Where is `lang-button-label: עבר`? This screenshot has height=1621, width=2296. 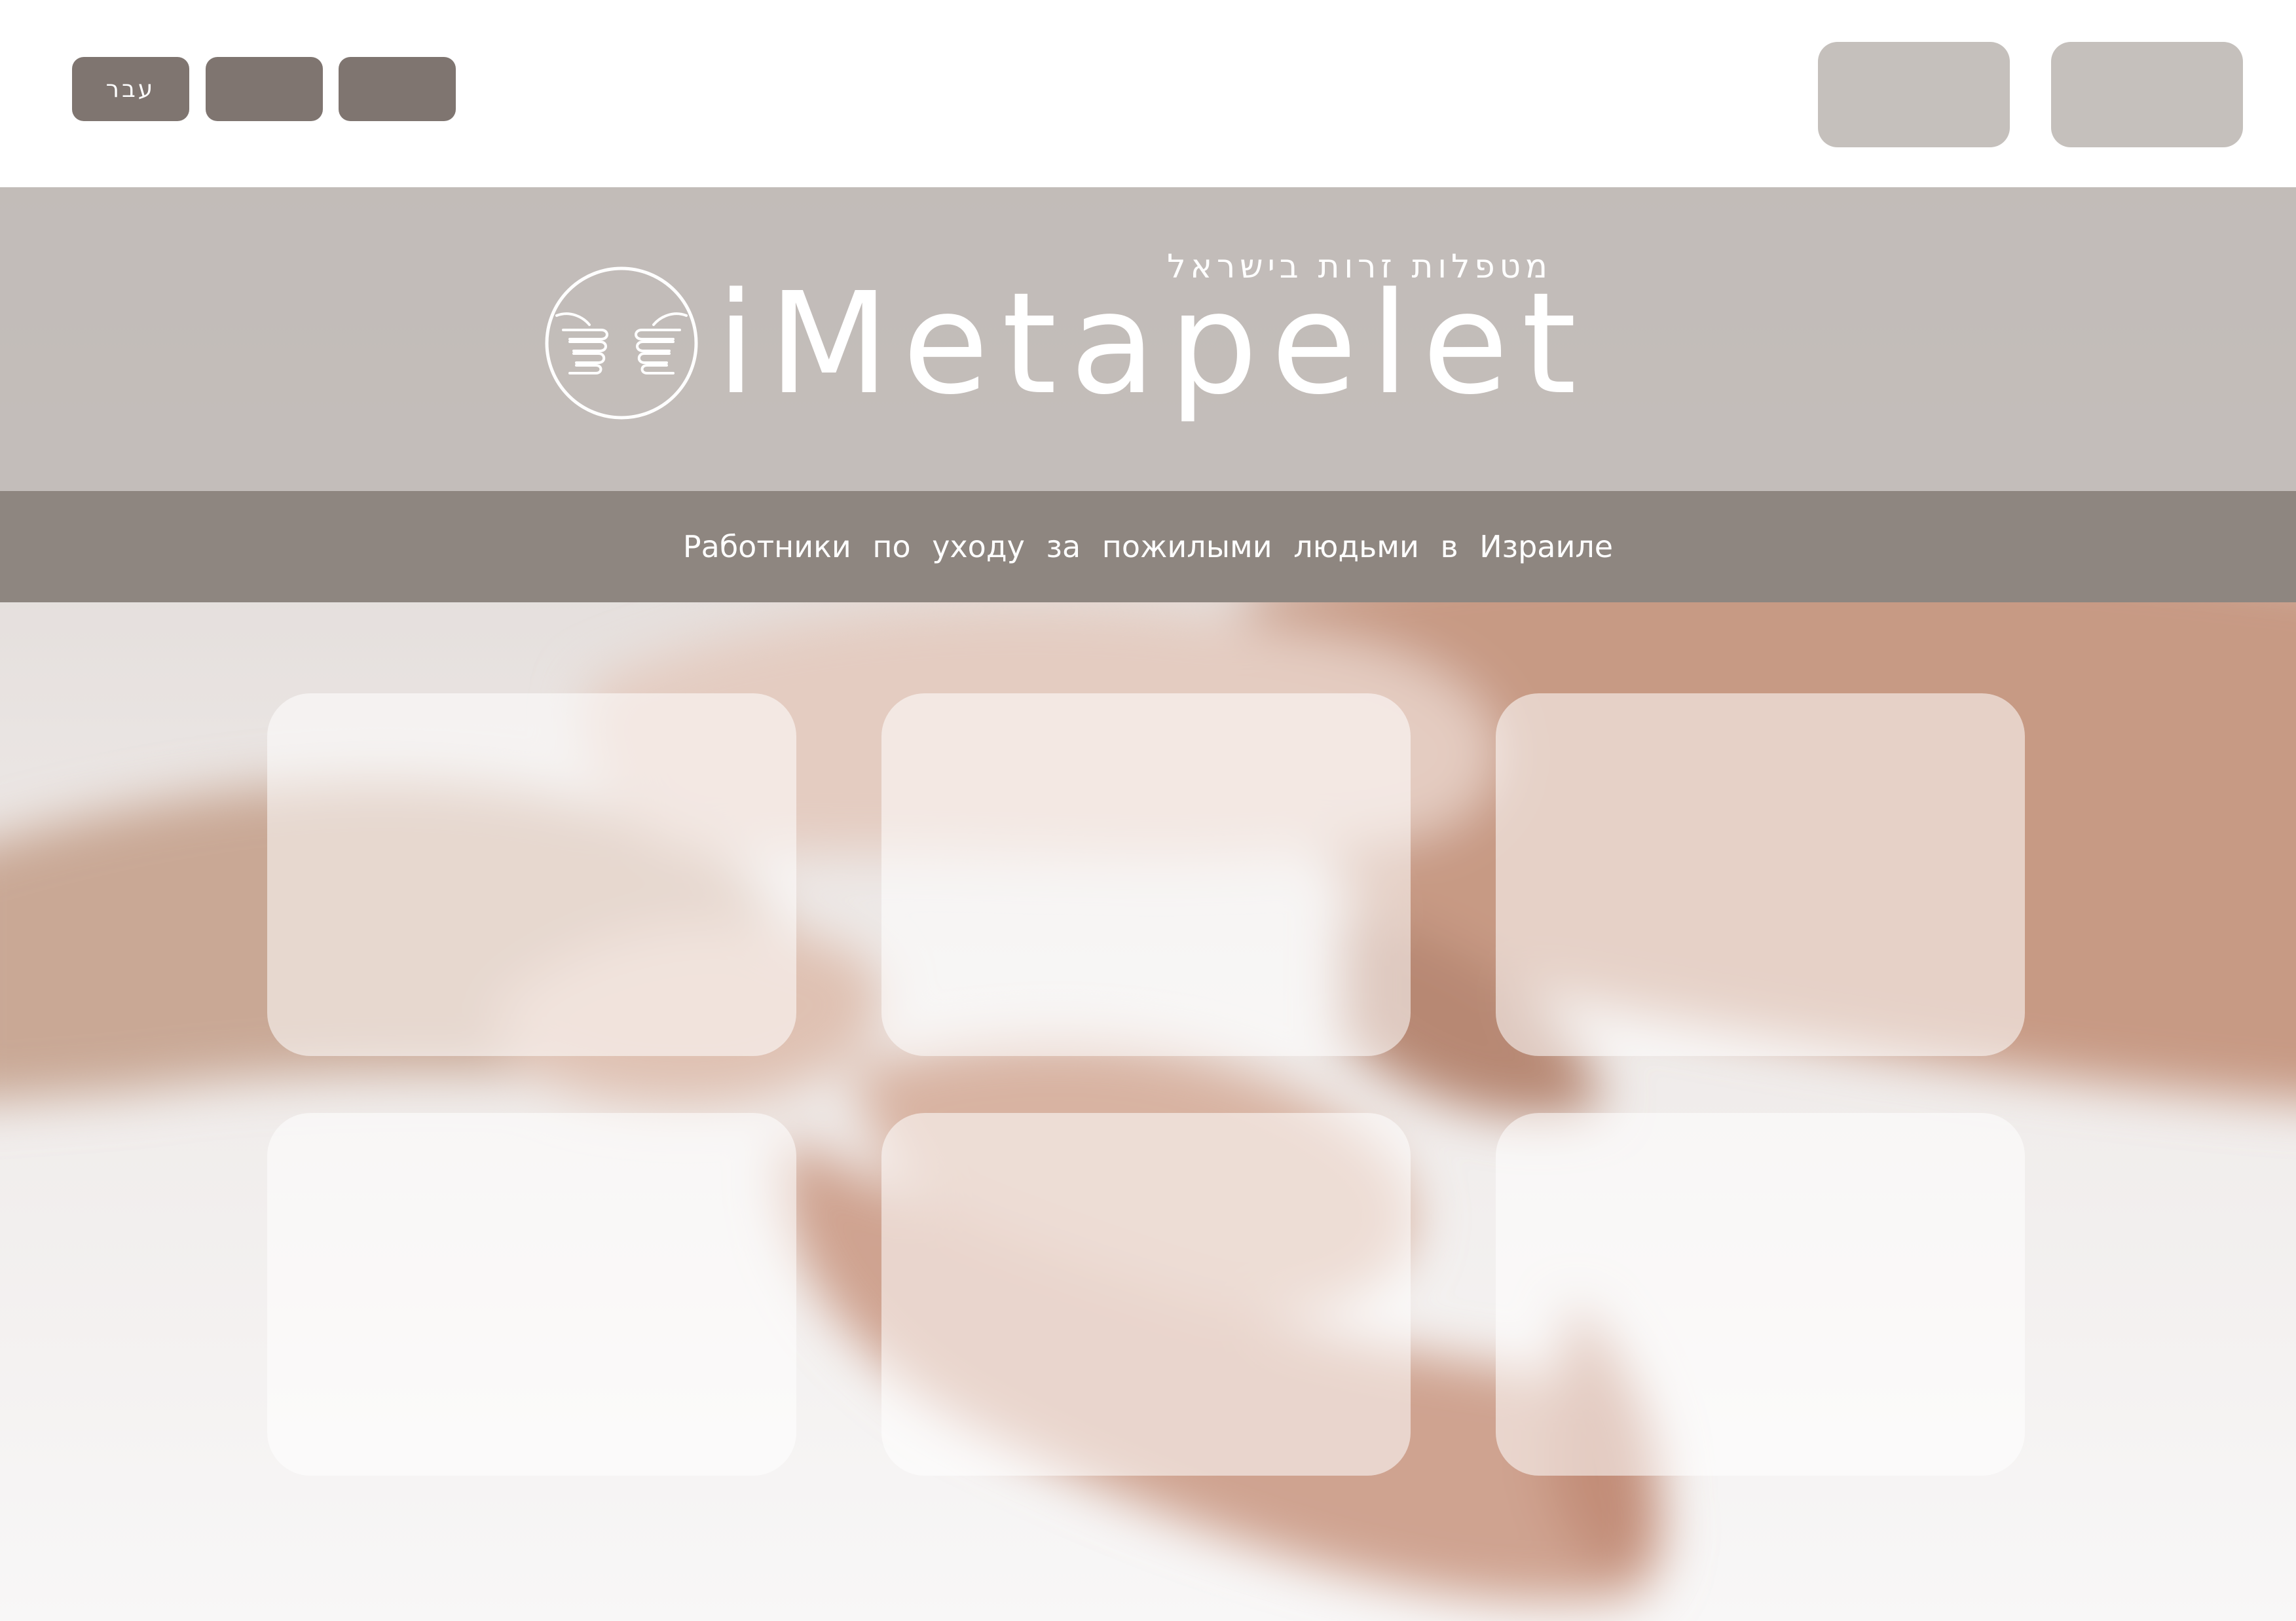
lang-button-label: עבר is located at coordinates (131, 89).